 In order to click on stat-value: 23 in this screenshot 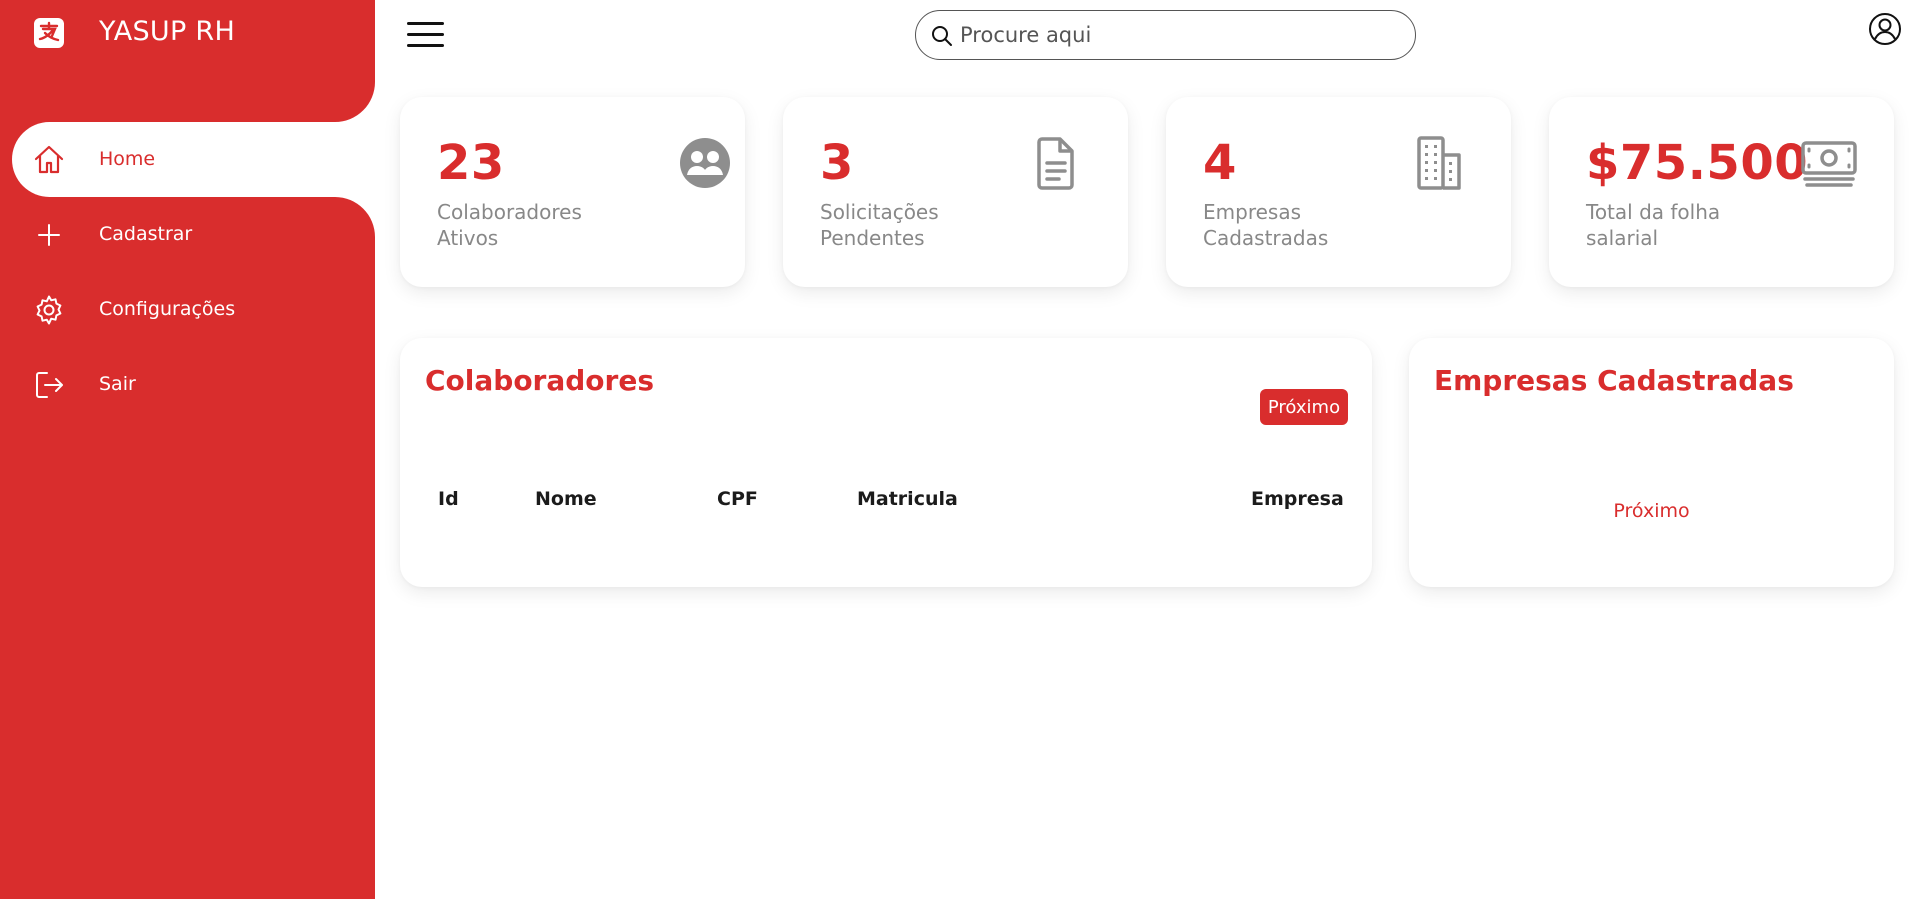, I will do `click(471, 163)`.